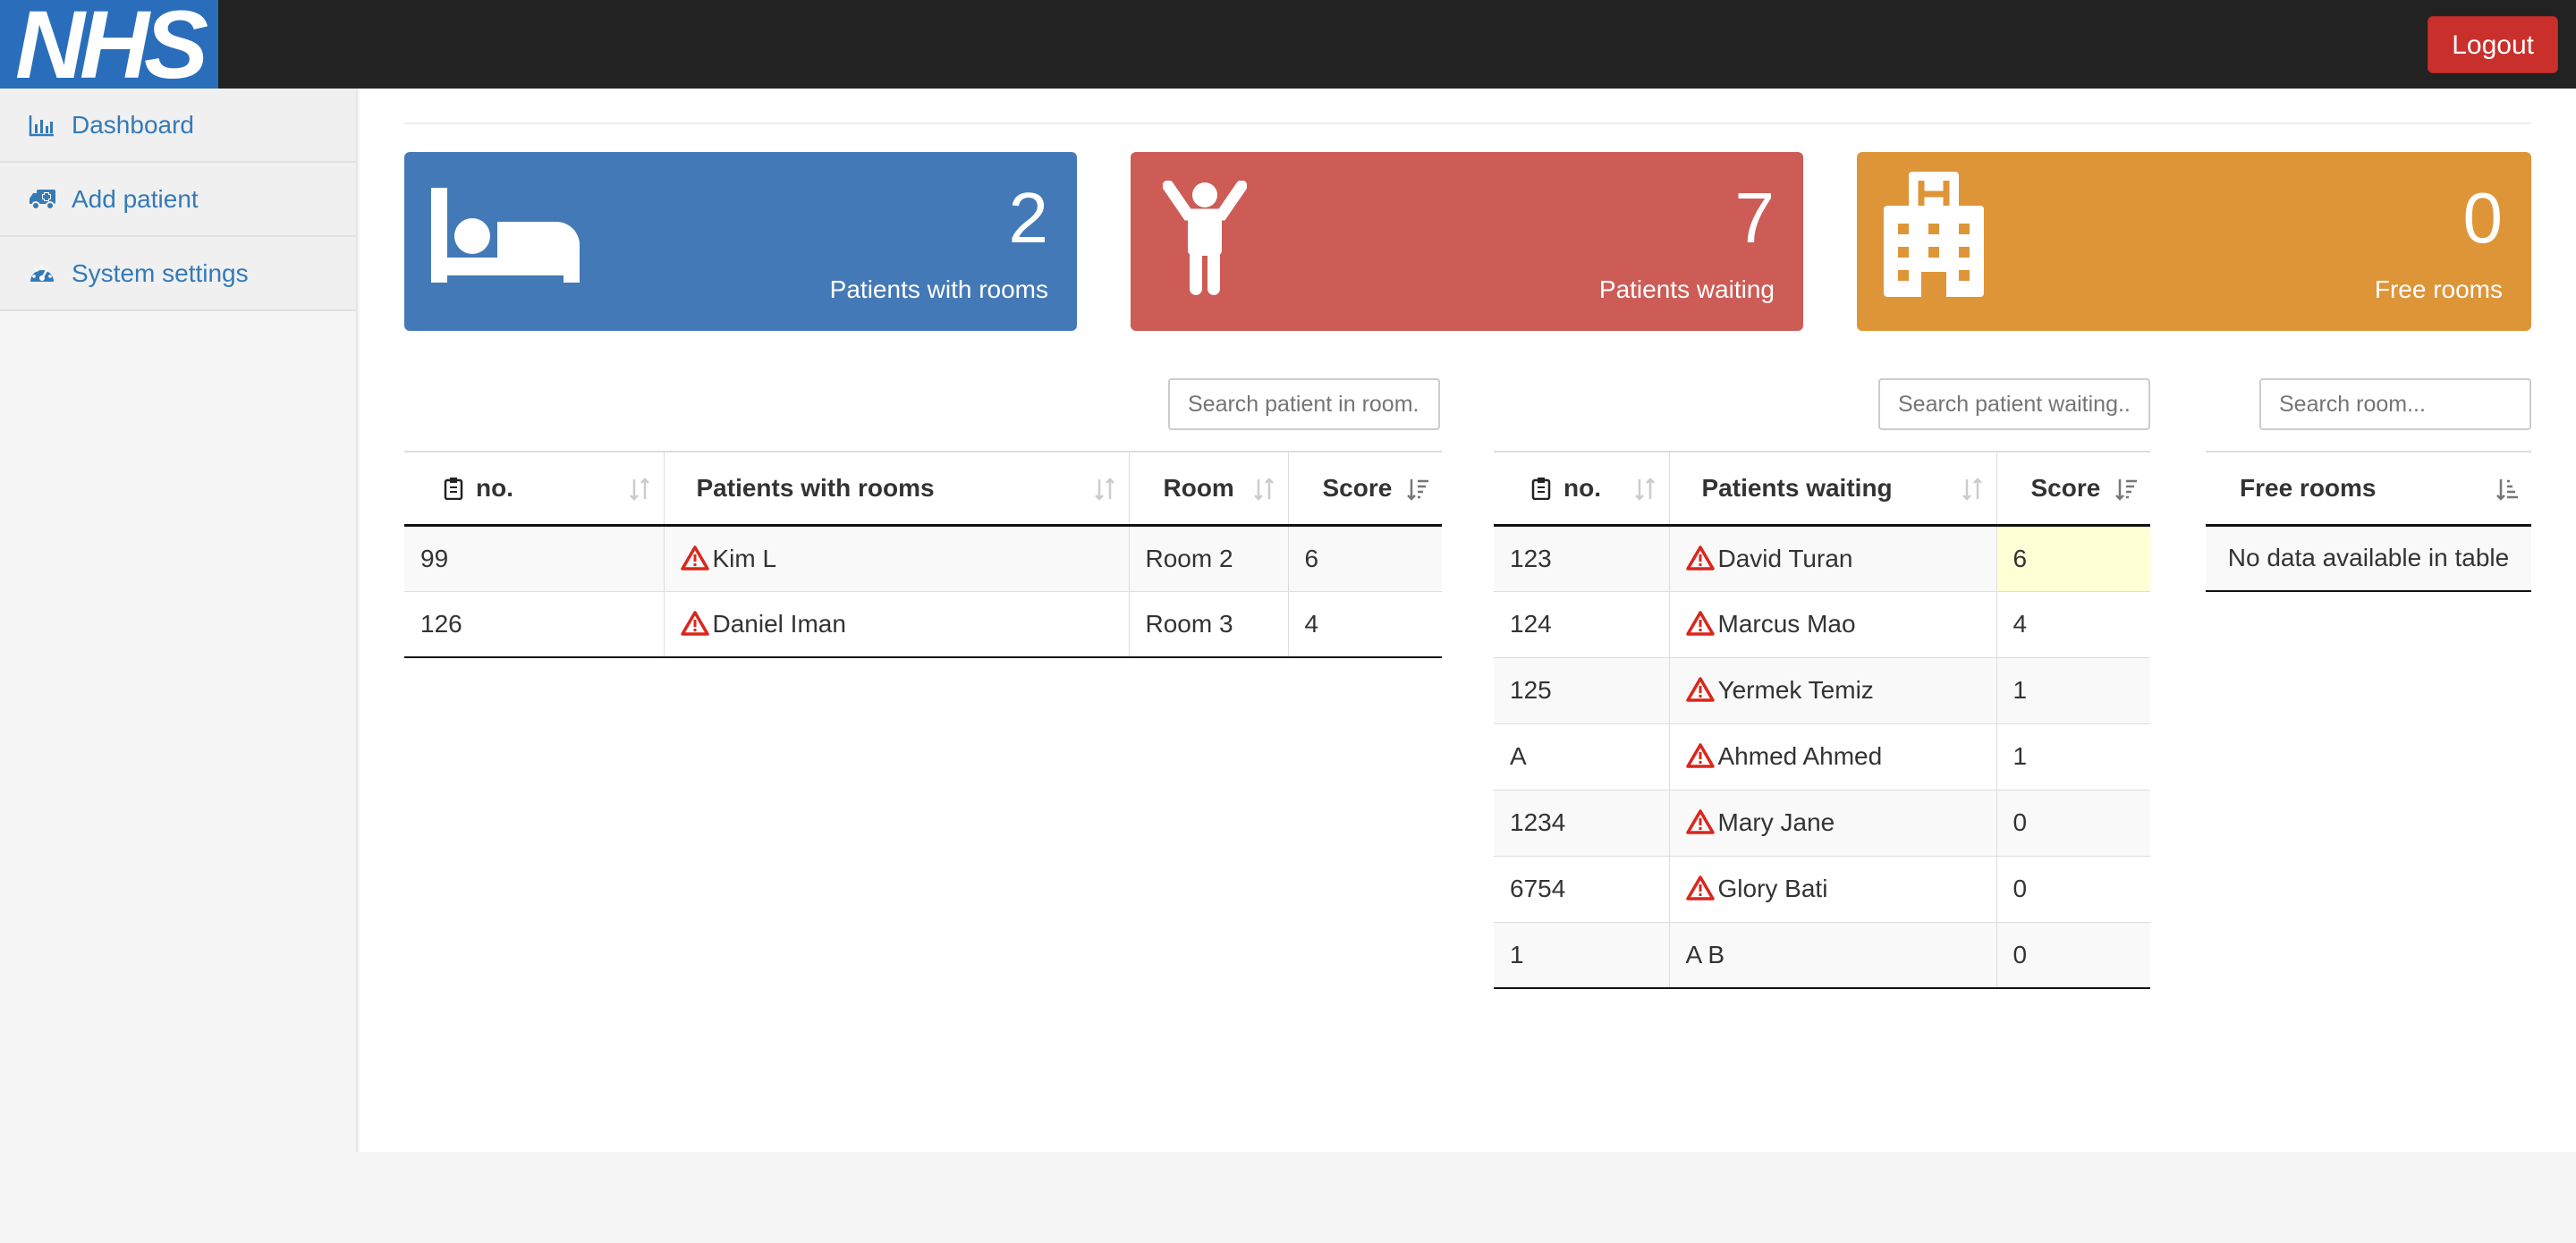 This screenshot has height=1243, width=2576. What do you see at coordinates (1833, 557) in the screenshot?
I see `cell-patient-name: David Turan` at bounding box center [1833, 557].